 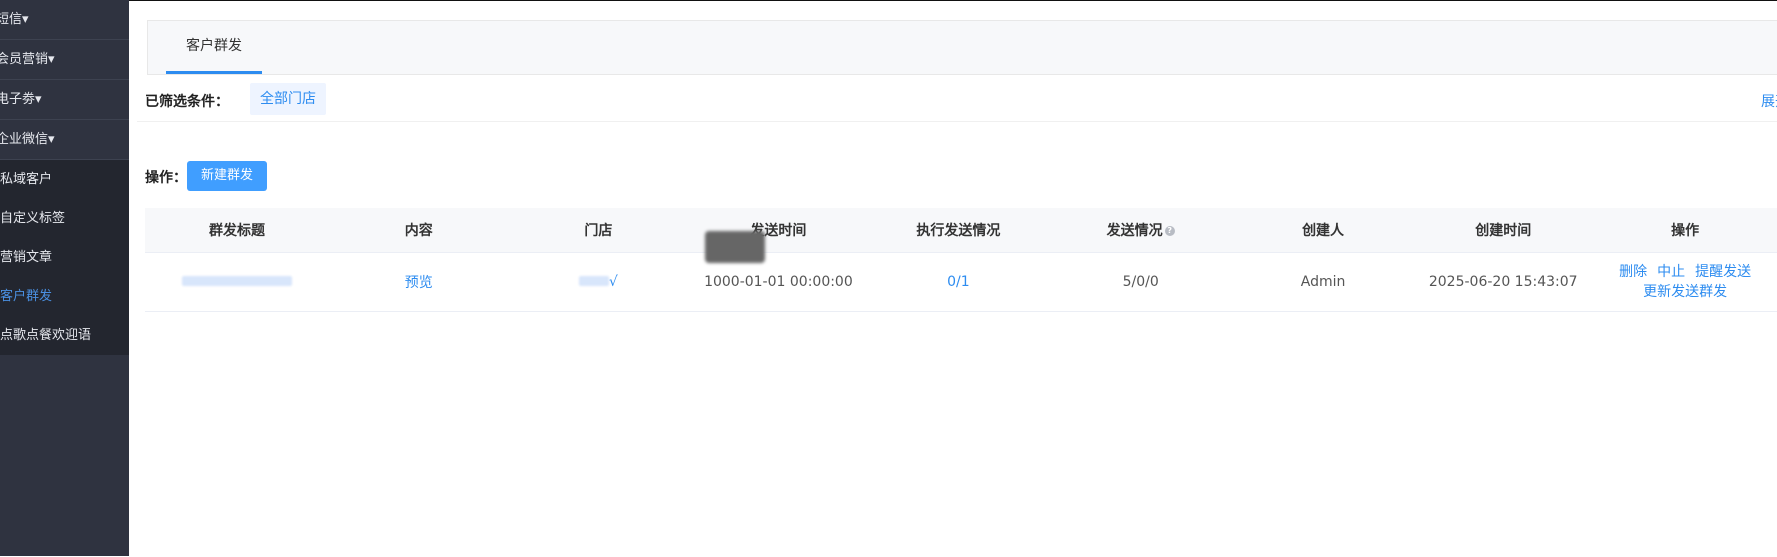 I want to click on sidebar-submenu: 私域客户 自定义标签 营销文章 客户群发 点歌点餐欢迎语, so click(x=64, y=257).